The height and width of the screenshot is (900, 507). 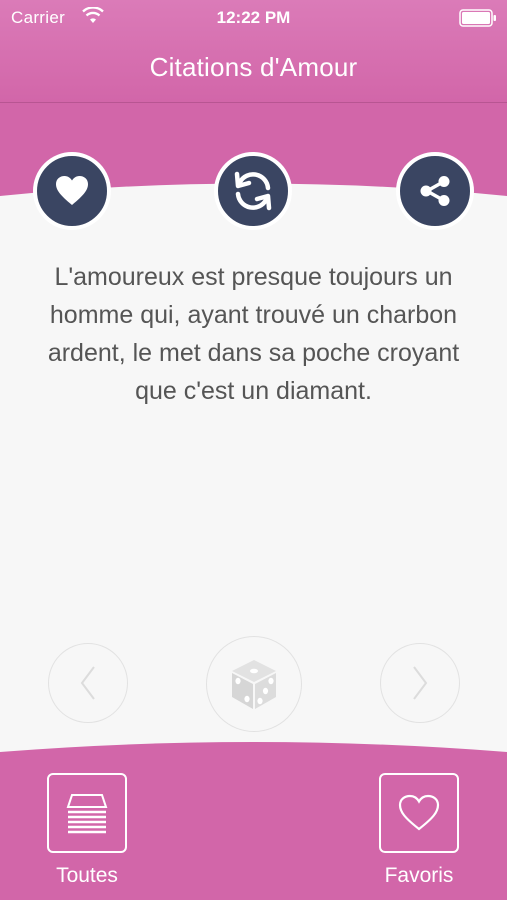 I want to click on refresh-button, so click(x=253, y=191).